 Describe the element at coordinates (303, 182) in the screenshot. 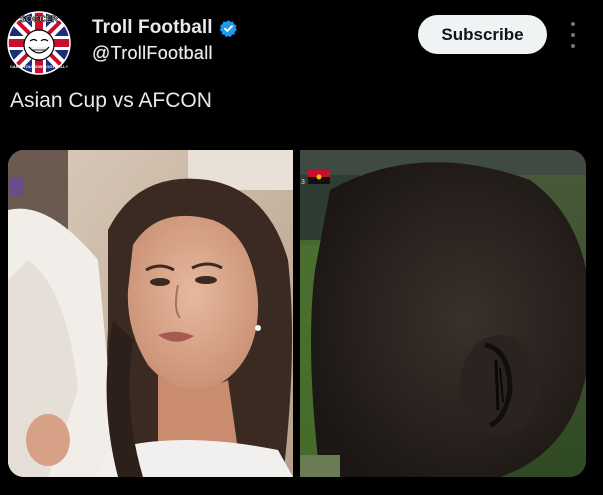

I see `svg-text: 3` at that location.